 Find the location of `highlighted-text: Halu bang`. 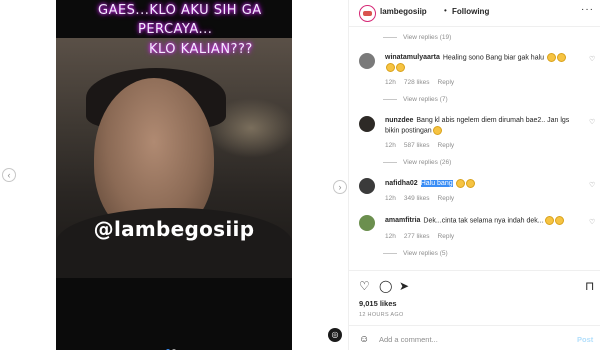

highlighted-text: Halu bang is located at coordinates (436, 184).